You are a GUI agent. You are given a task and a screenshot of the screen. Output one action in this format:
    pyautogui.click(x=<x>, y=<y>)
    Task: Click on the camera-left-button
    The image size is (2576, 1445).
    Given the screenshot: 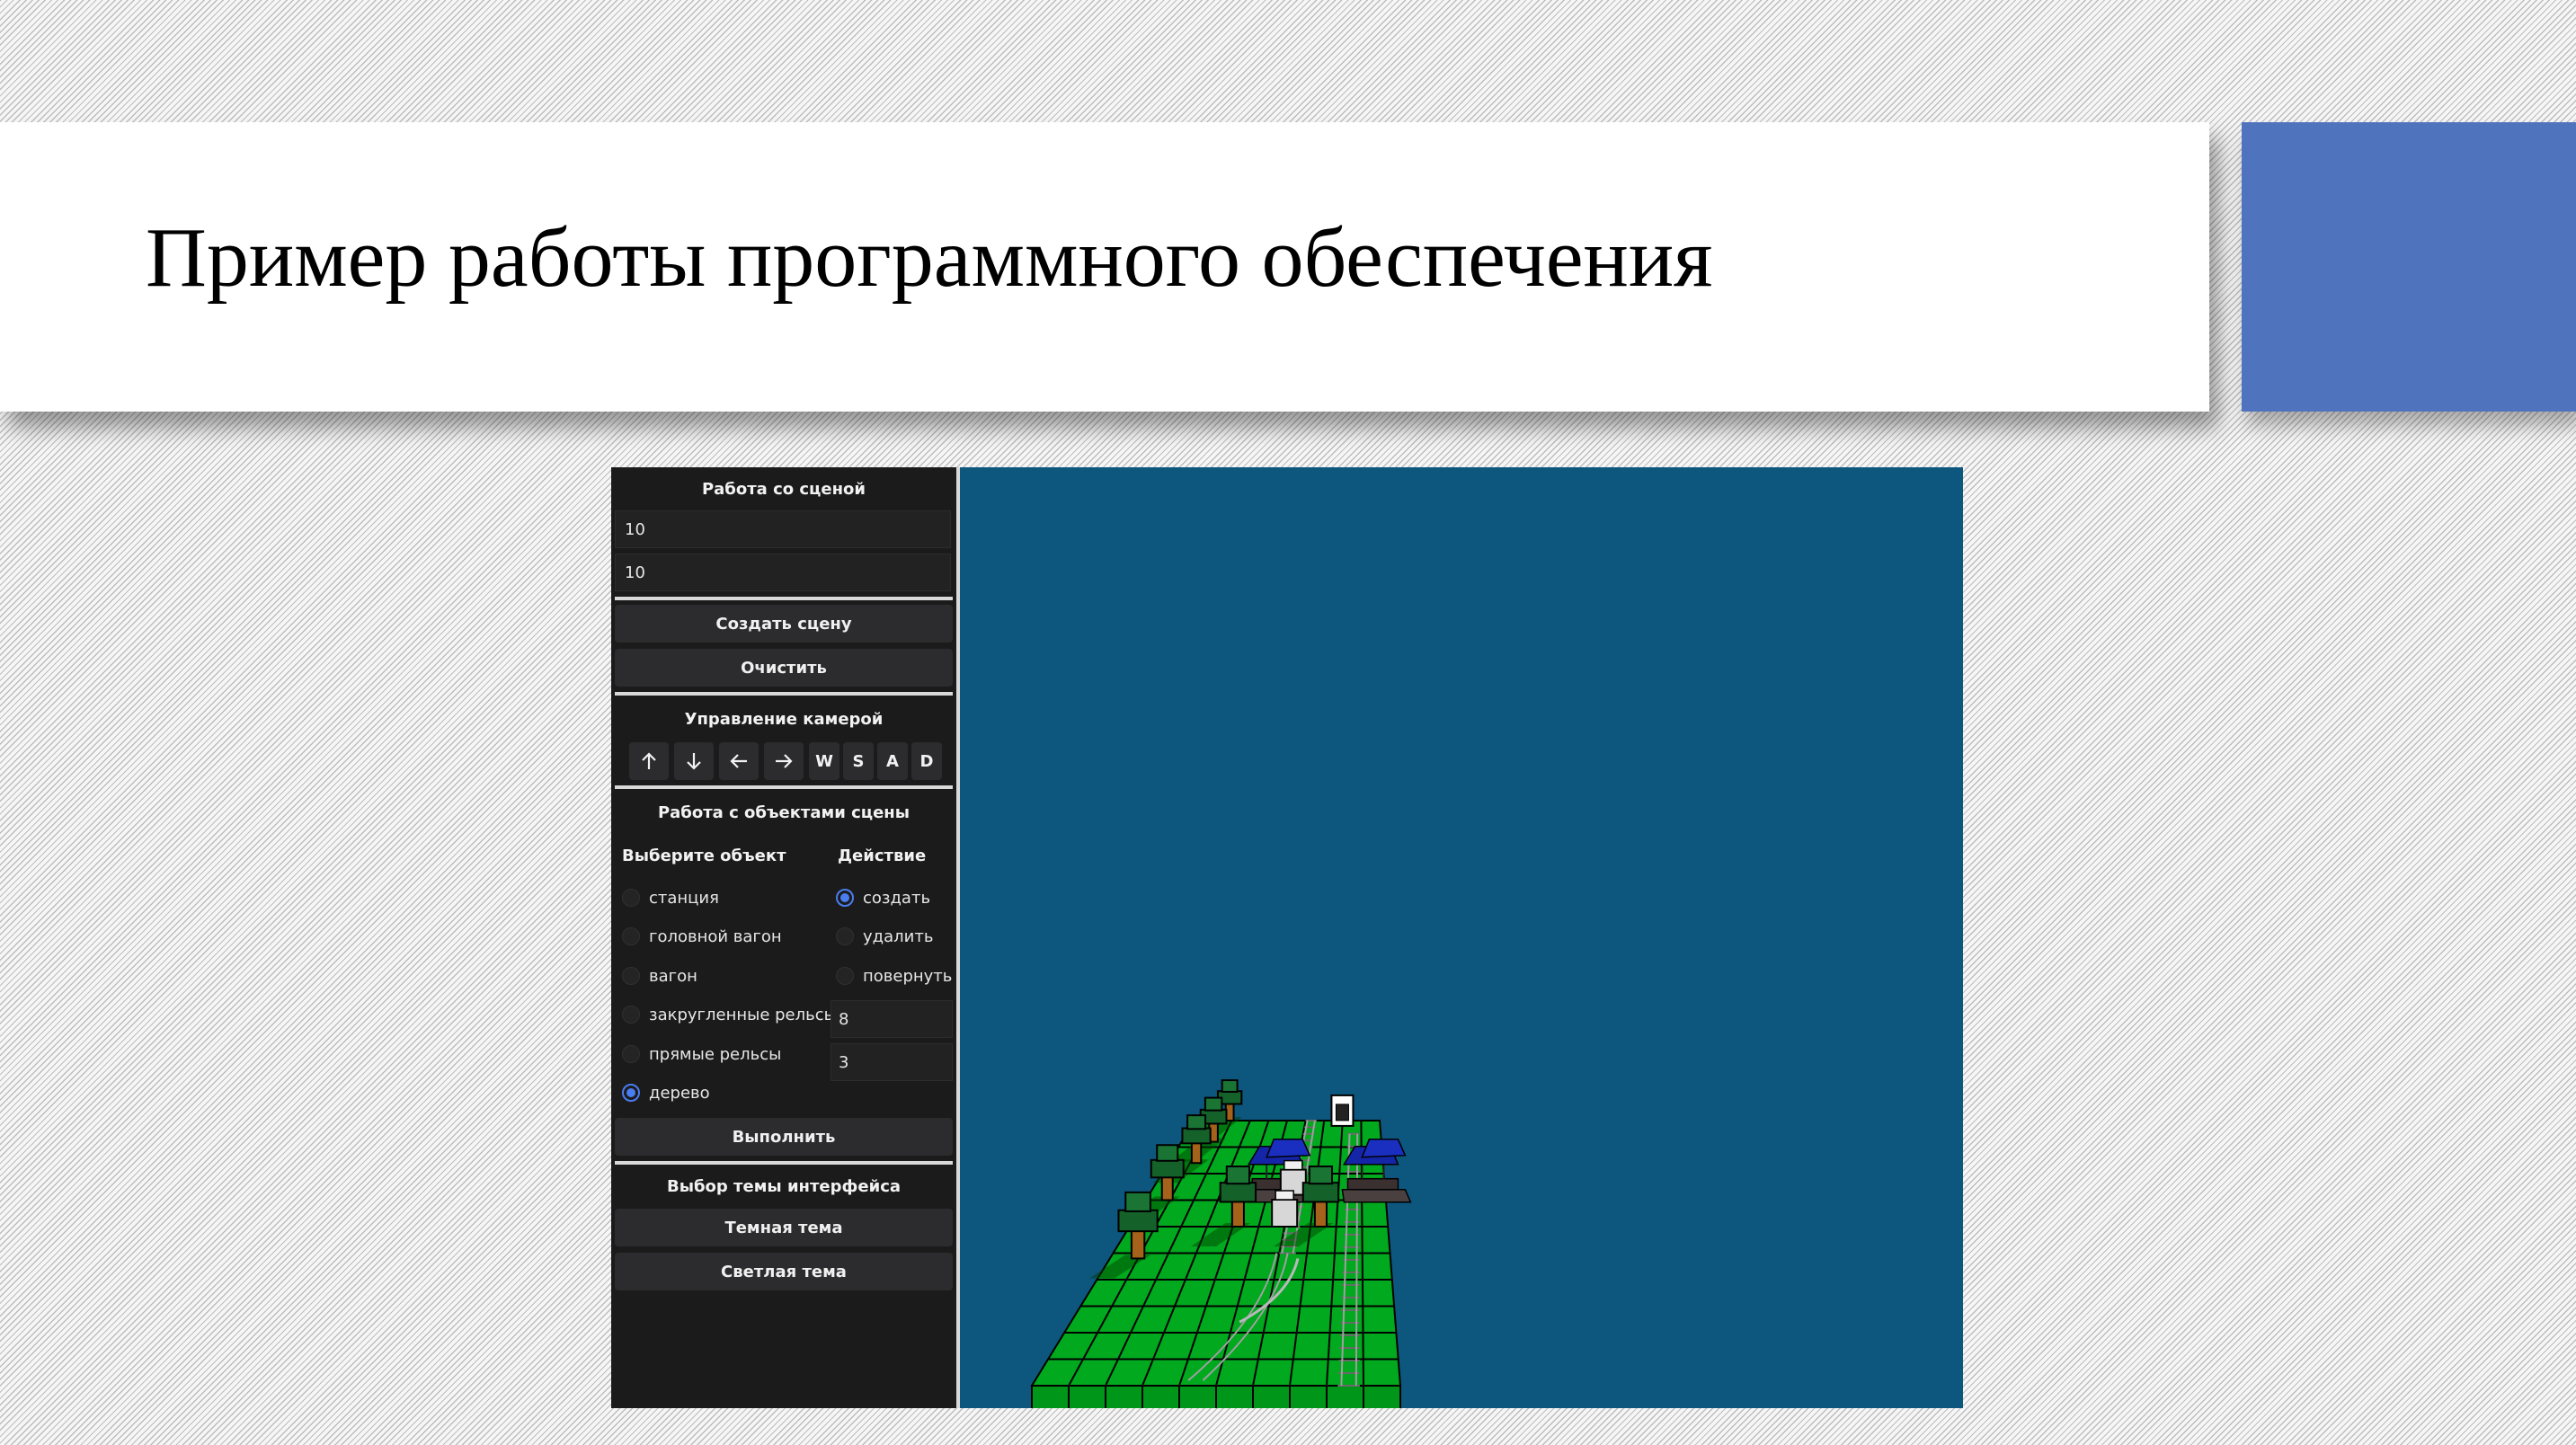 What is the action you would take?
    pyautogui.click(x=739, y=761)
    